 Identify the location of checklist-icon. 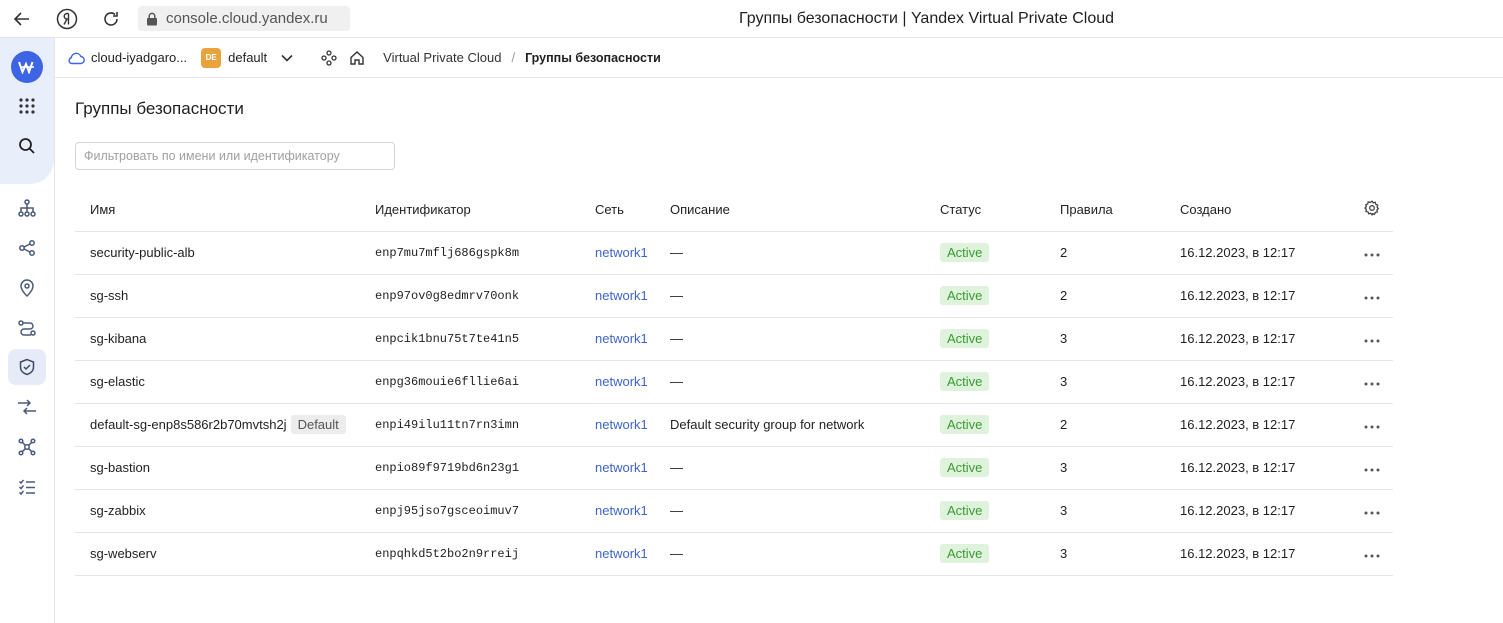
(26, 487).